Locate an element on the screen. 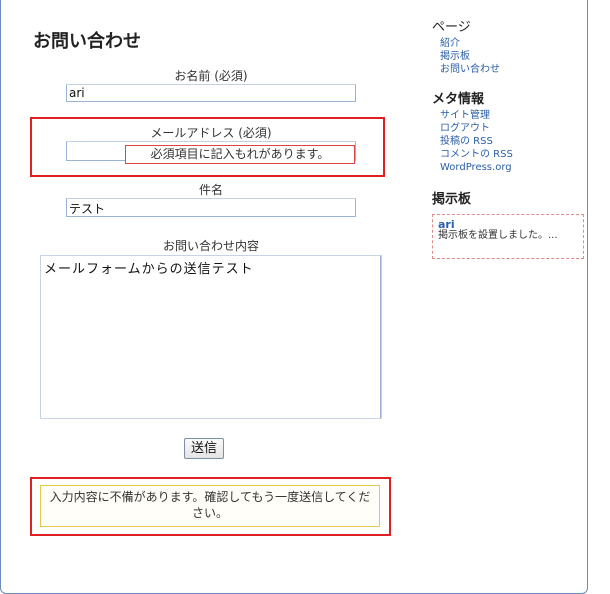 This screenshot has width=610, height=594. sidebar-page-intro: 紹介 is located at coordinates (470, 43).